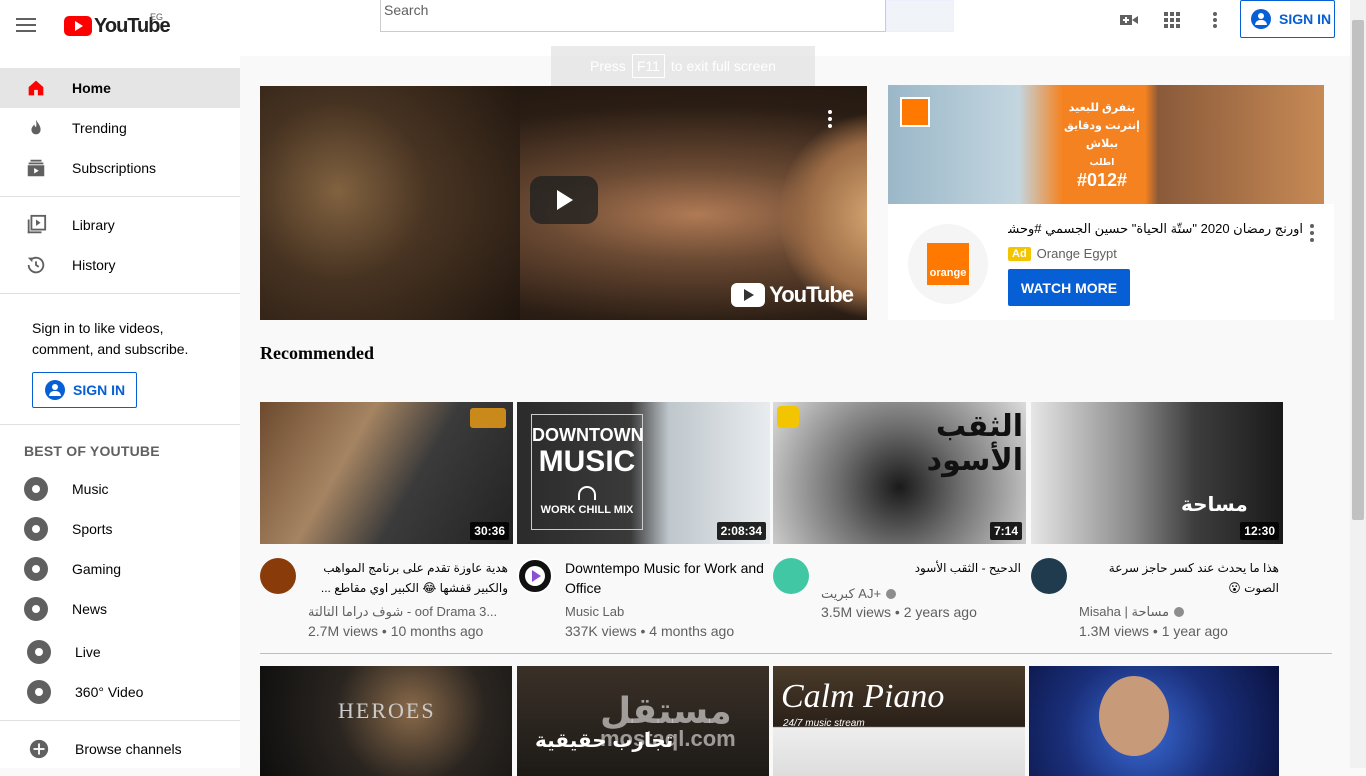 The height and width of the screenshot is (776, 1366). Describe the element at coordinates (1312, 234) in the screenshot. I see `ad-more-icon` at that location.